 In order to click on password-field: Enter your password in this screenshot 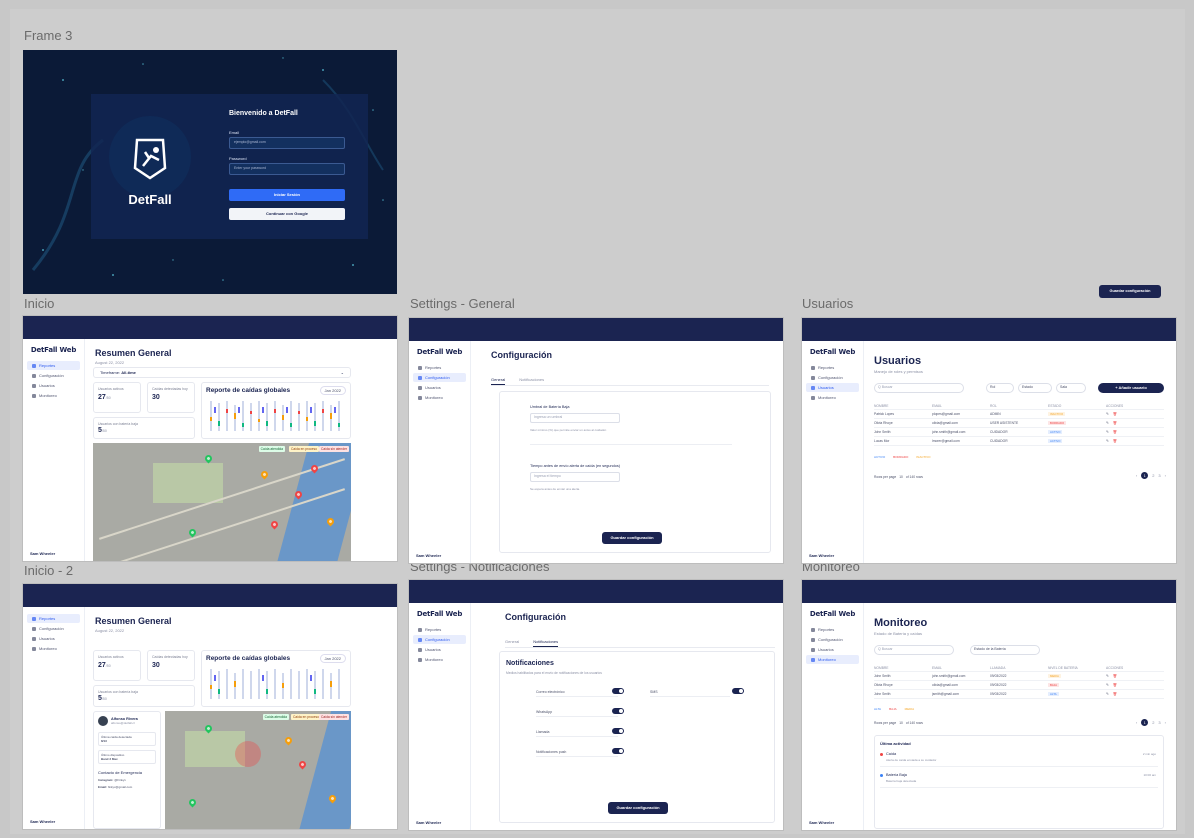, I will do `click(287, 169)`.